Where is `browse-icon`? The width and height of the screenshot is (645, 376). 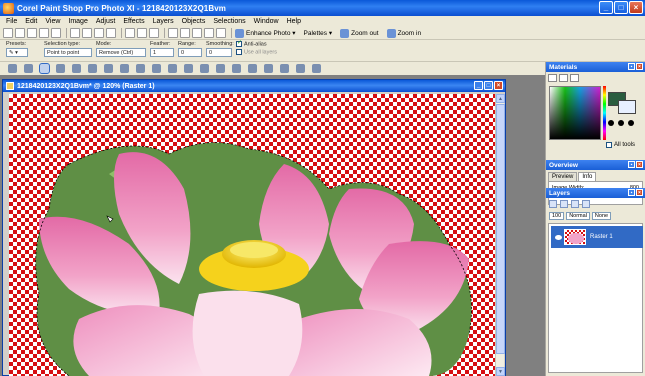
browse-icon is located at coordinates (32, 33).